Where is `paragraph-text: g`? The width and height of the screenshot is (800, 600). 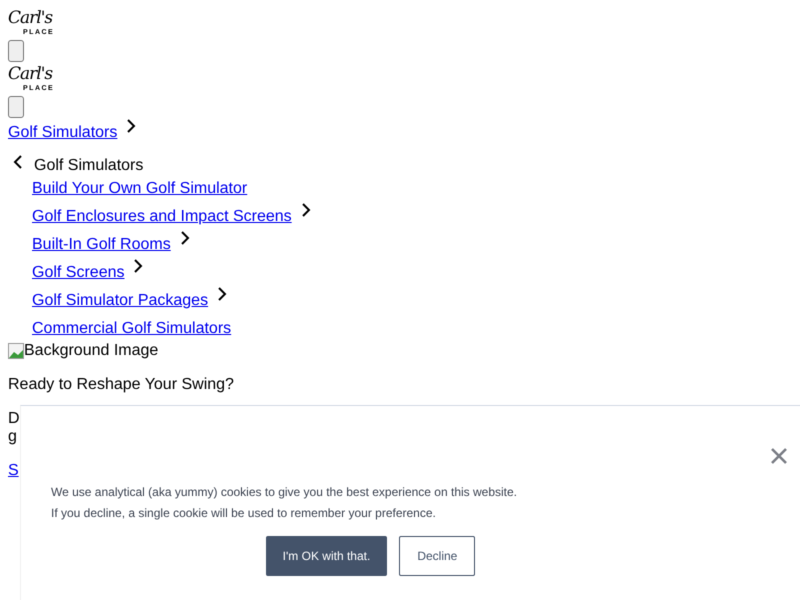
paragraph-text: g is located at coordinates (12, 436).